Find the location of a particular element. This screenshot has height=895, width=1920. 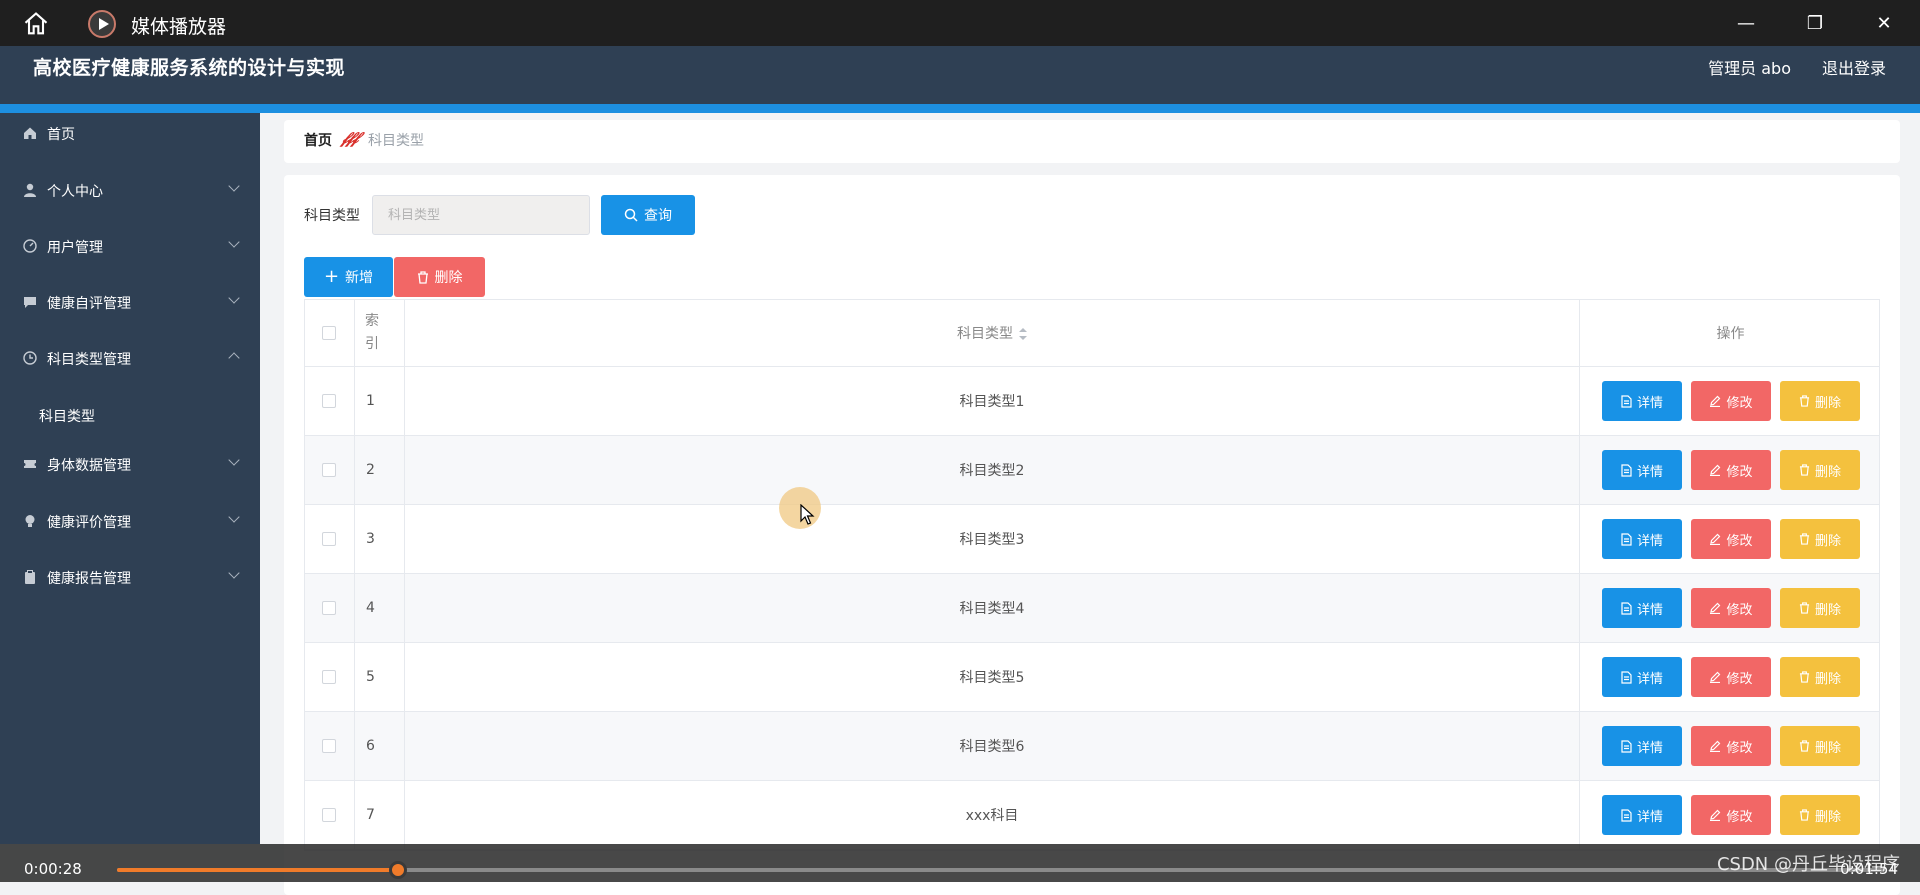

table-row: 1 科目类型1 详情 修改 删除 is located at coordinates (1092, 401).